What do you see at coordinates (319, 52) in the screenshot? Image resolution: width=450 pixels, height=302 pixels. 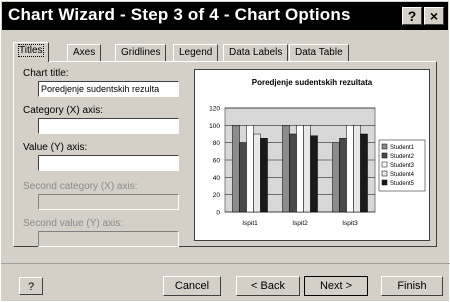 I see `tab-data-table: Data Table` at bounding box center [319, 52].